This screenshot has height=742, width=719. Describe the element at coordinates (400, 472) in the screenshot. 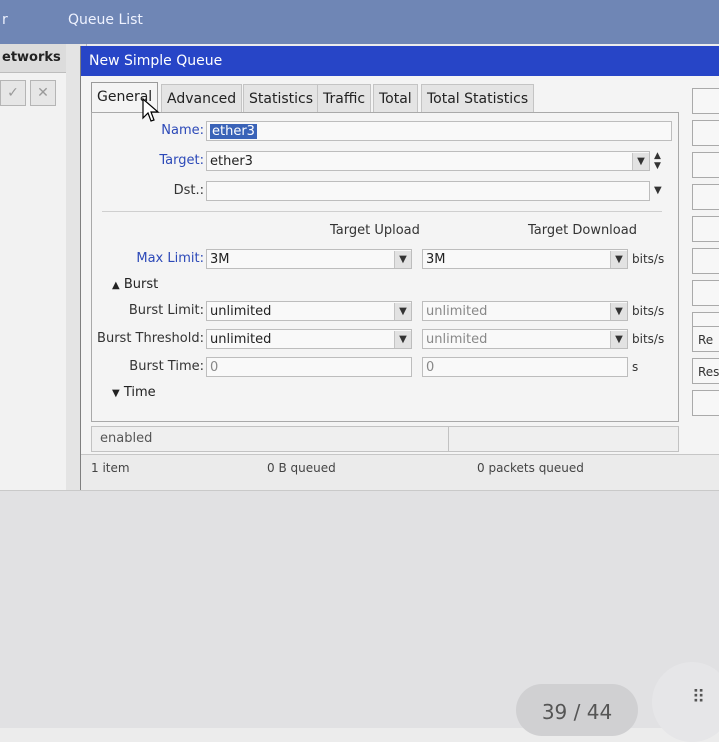

I see `queue-list-footer: 1 item 0 B queued 0 packets queued` at that location.